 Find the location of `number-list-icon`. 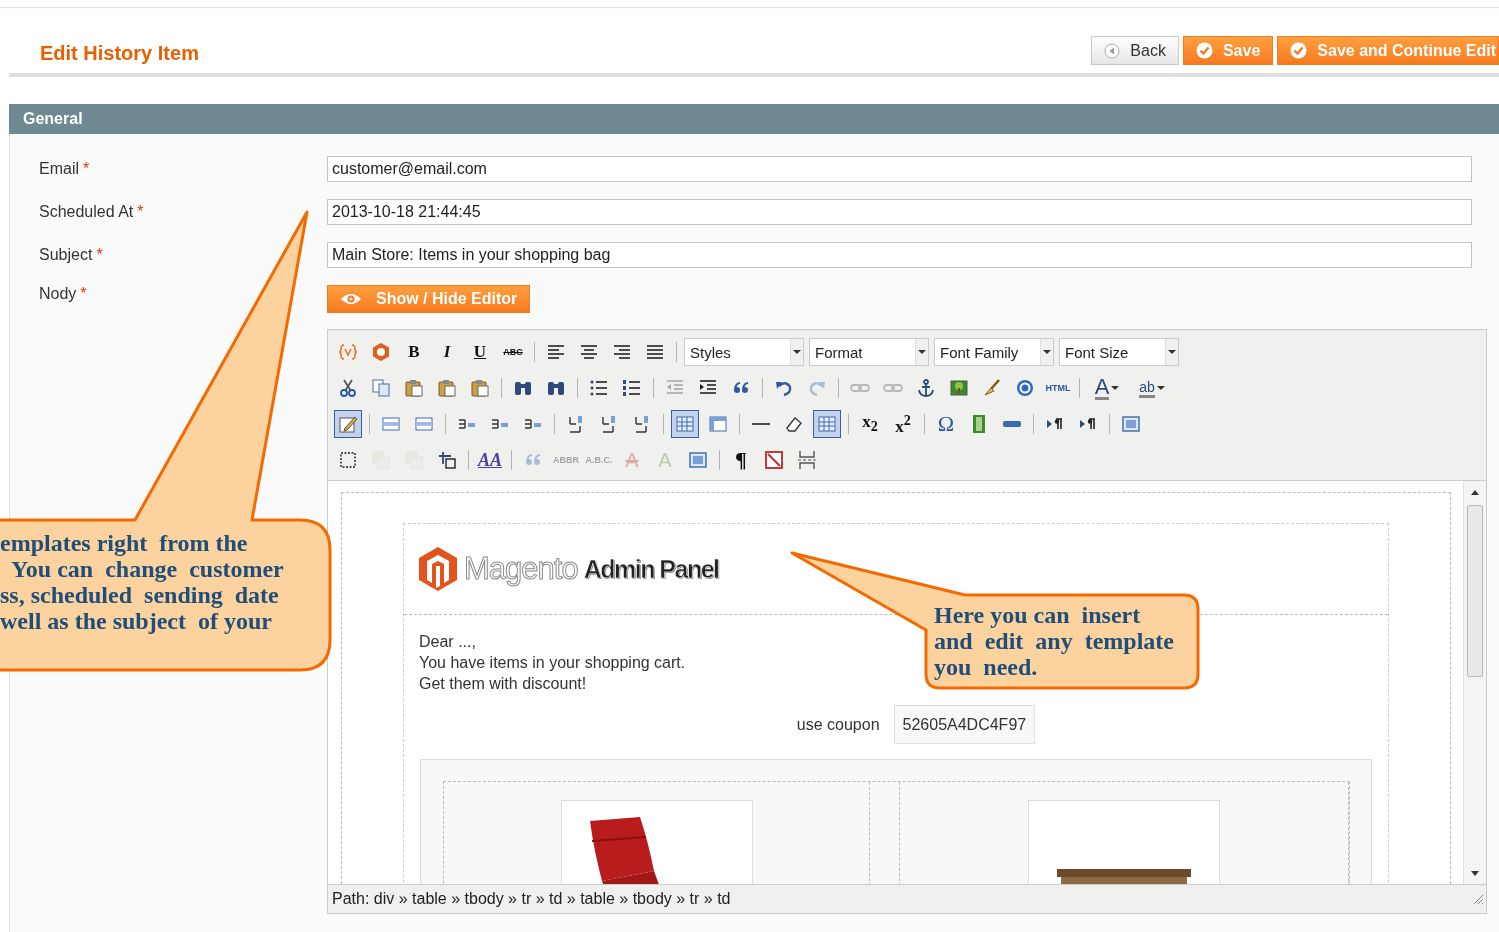

number-list-icon is located at coordinates (632, 388).